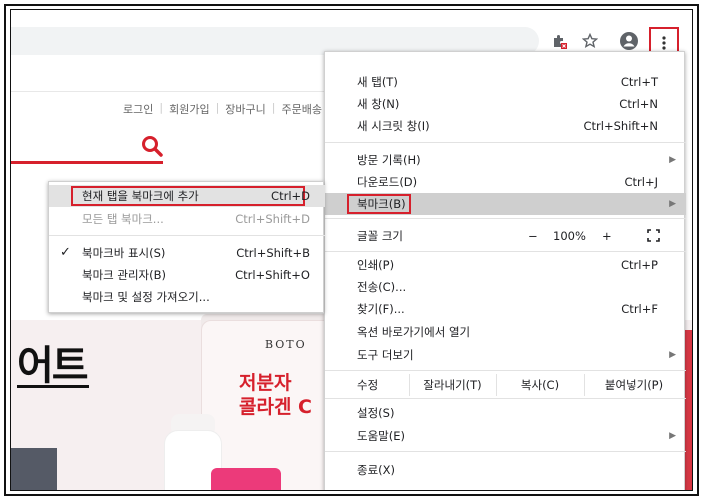 This screenshot has height=500, width=703. What do you see at coordinates (505, 413) in the screenshot?
I see `menu-settings: 설정(S)` at bounding box center [505, 413].